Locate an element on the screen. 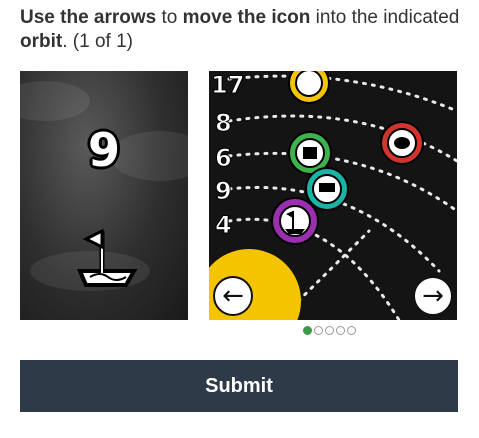 The width and height of the screenshot is (479, 438). instruction-bold-move: move the icon is located at coordinates (246, 17).